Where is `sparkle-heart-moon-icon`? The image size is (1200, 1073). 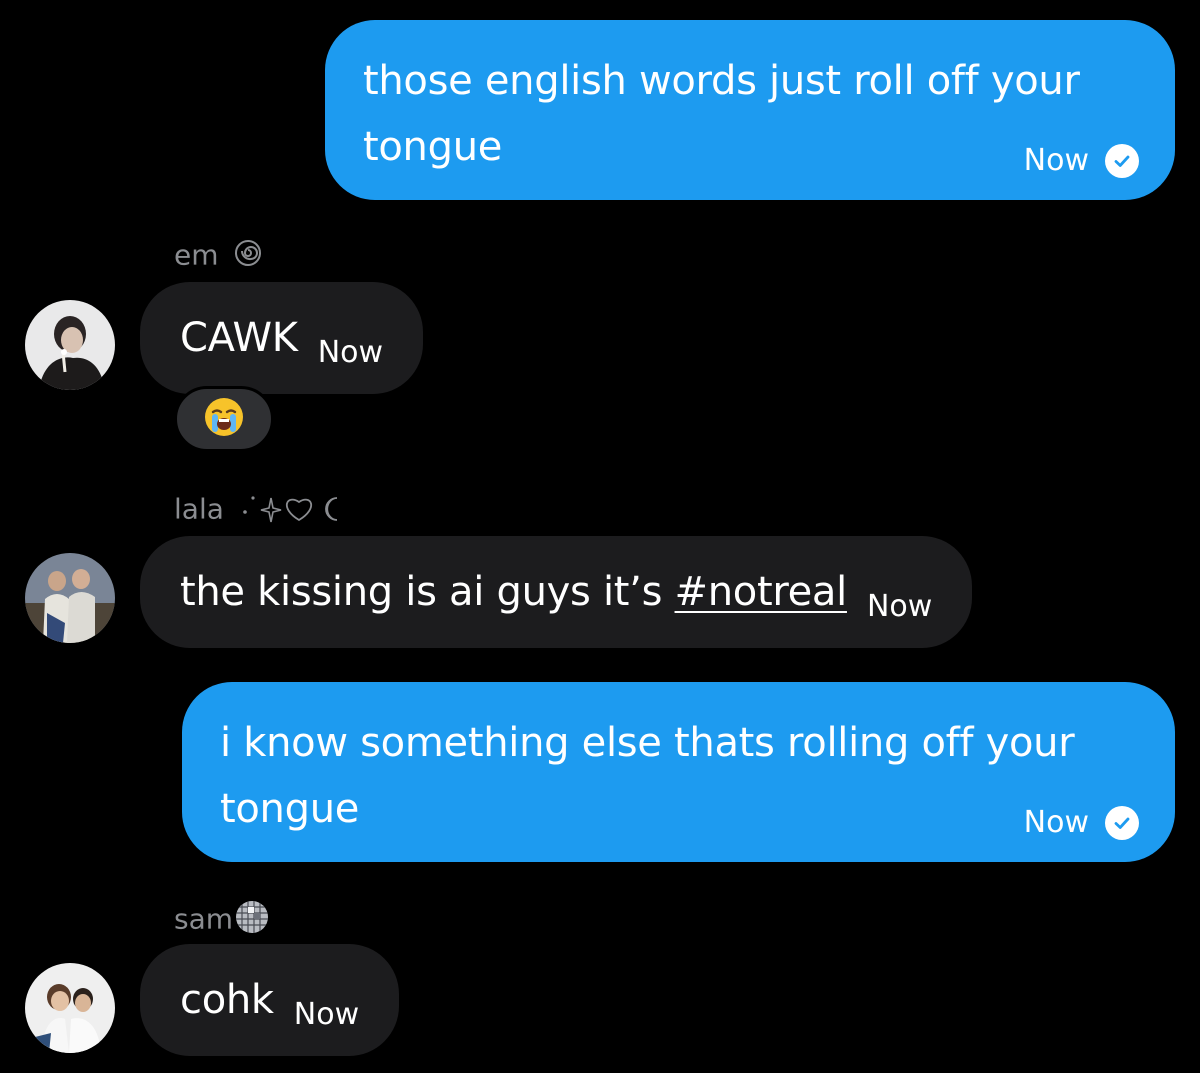
sparkle-heart-moon-icon is located at coordinates (291, 510).